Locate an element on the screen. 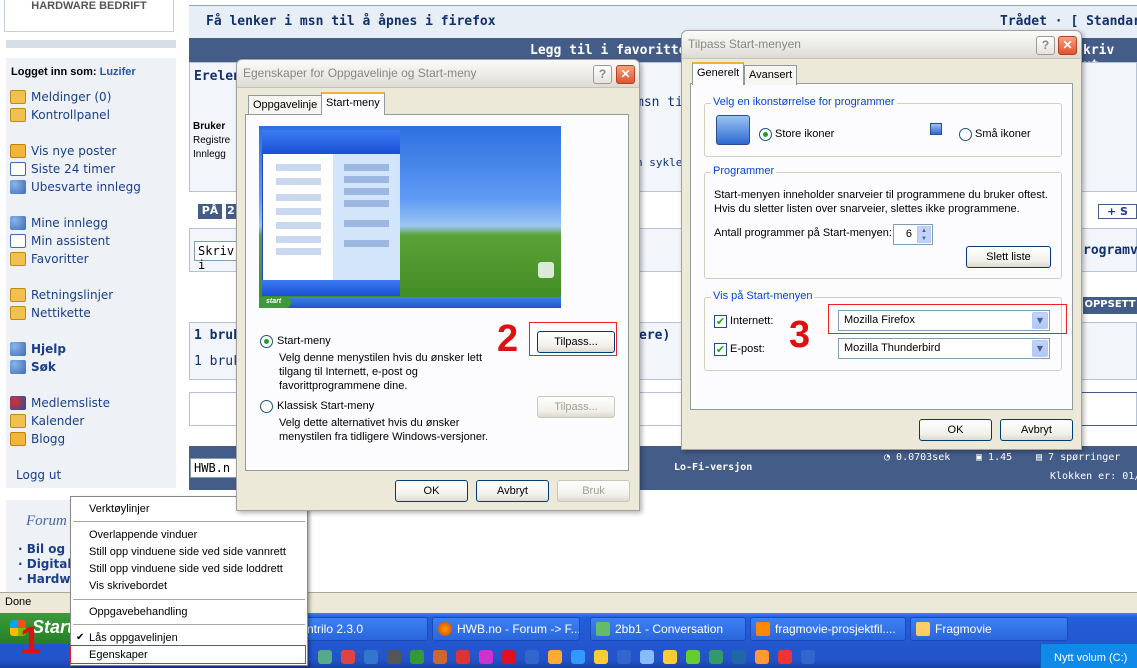  reply-button: PÅ is located at coordinates (210, 211).